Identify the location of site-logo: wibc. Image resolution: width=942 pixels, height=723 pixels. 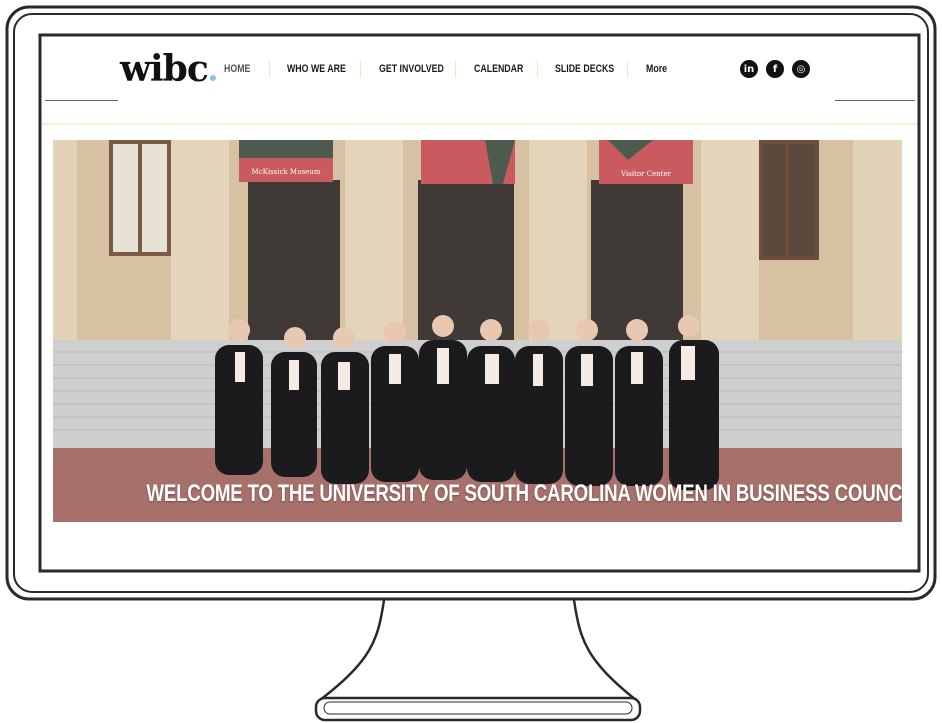
(168, 69).